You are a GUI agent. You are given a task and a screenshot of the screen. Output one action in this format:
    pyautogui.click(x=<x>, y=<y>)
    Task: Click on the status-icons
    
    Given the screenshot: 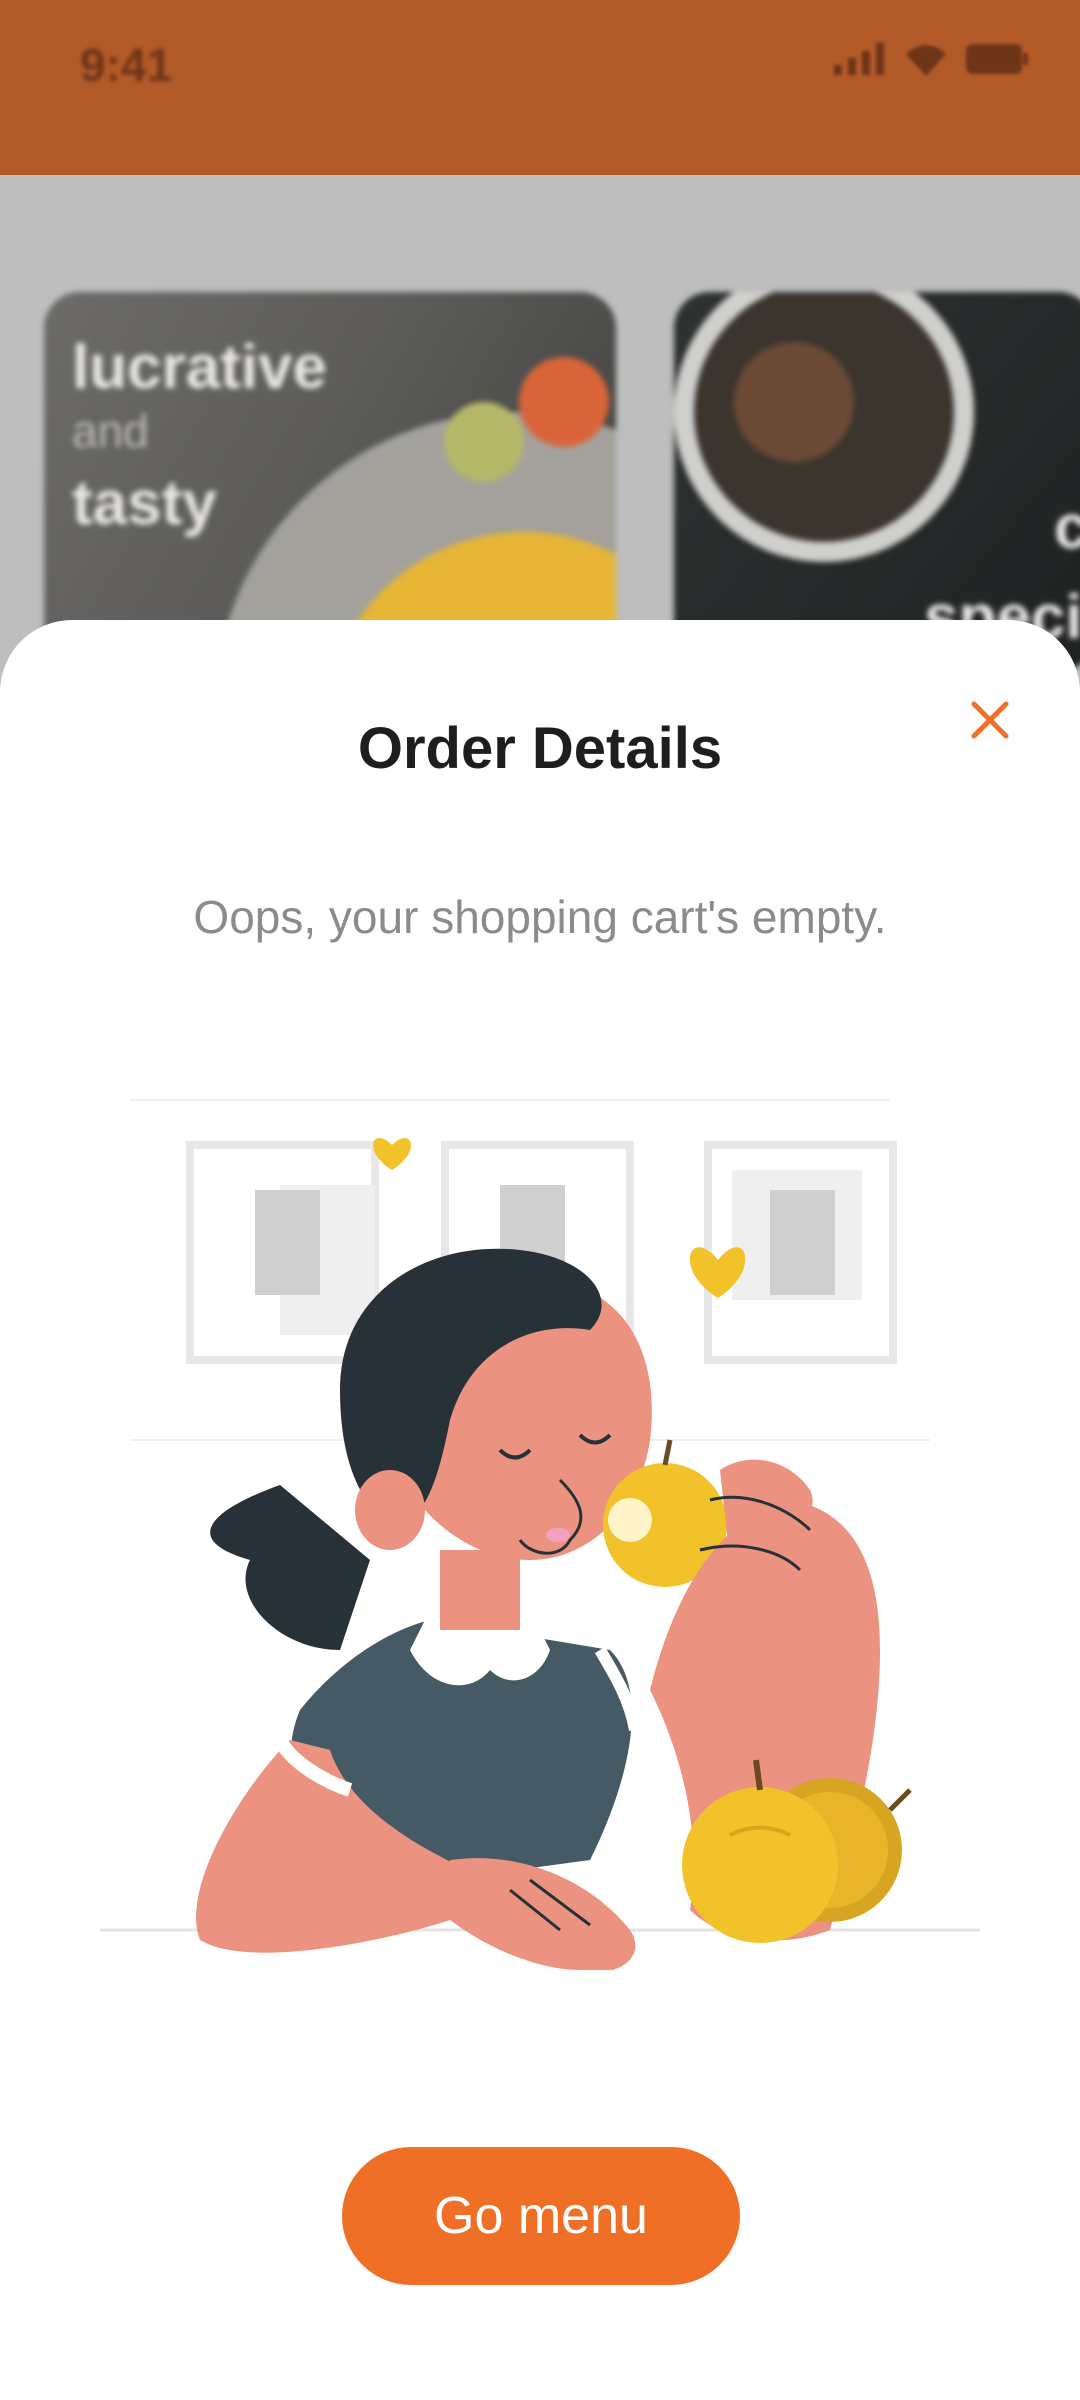 What is the action you would take?
    pyautogui.click(x=931, y=59)
    